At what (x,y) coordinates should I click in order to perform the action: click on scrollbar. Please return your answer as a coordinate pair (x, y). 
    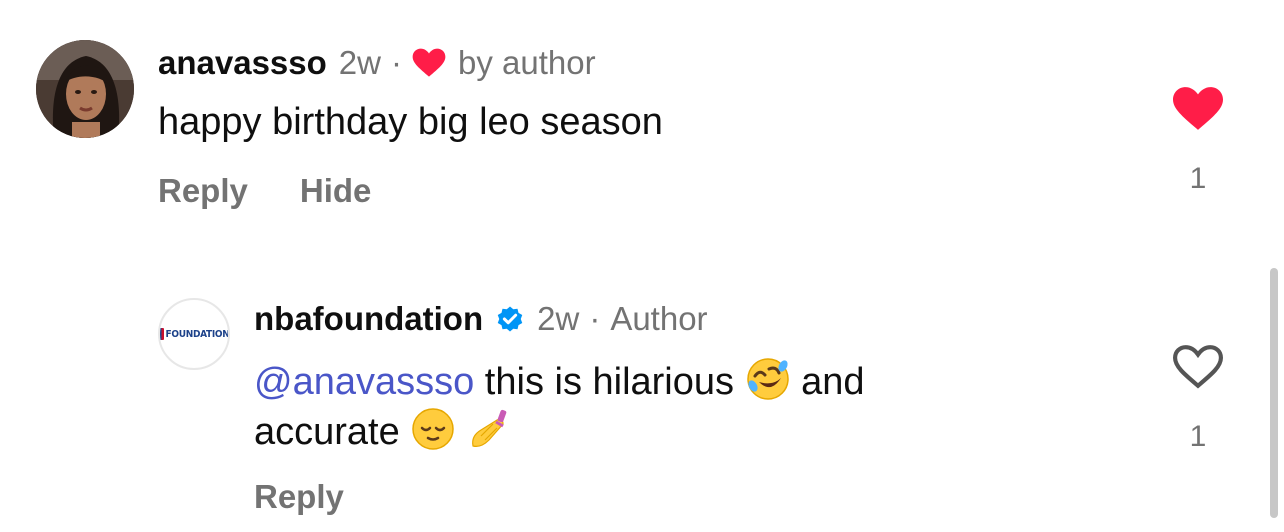
    Looking at the image, I should click on (1274, 393).